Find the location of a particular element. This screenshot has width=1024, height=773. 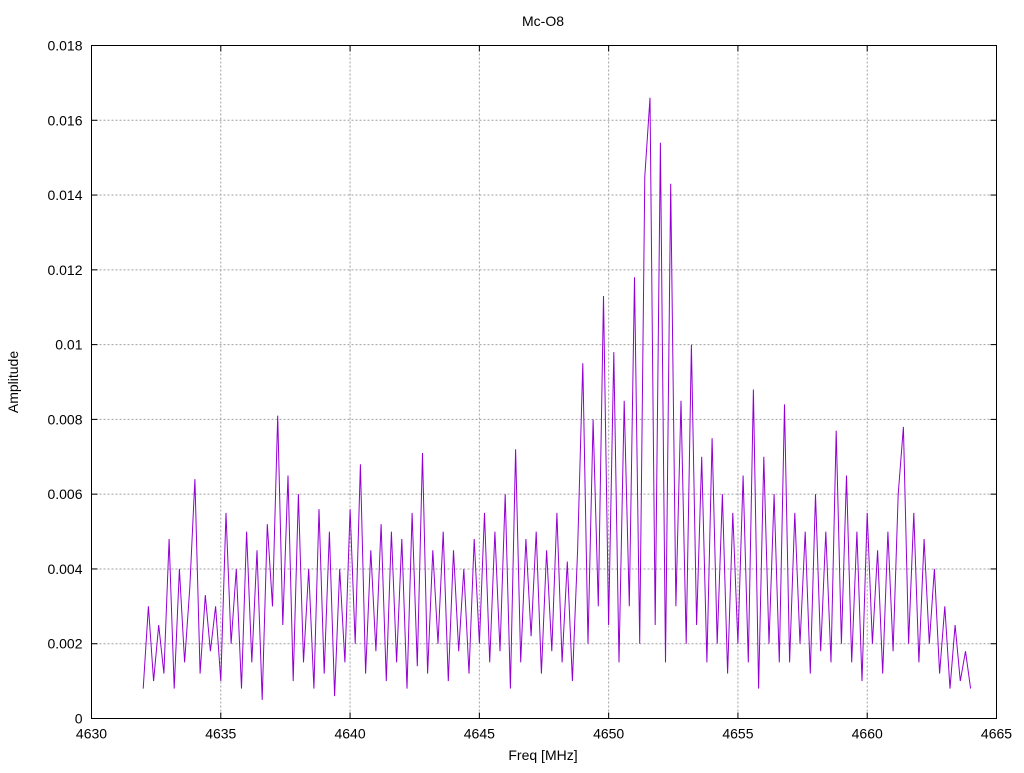

y-tick-label: 0.006 is located at coordinates (64, 494).